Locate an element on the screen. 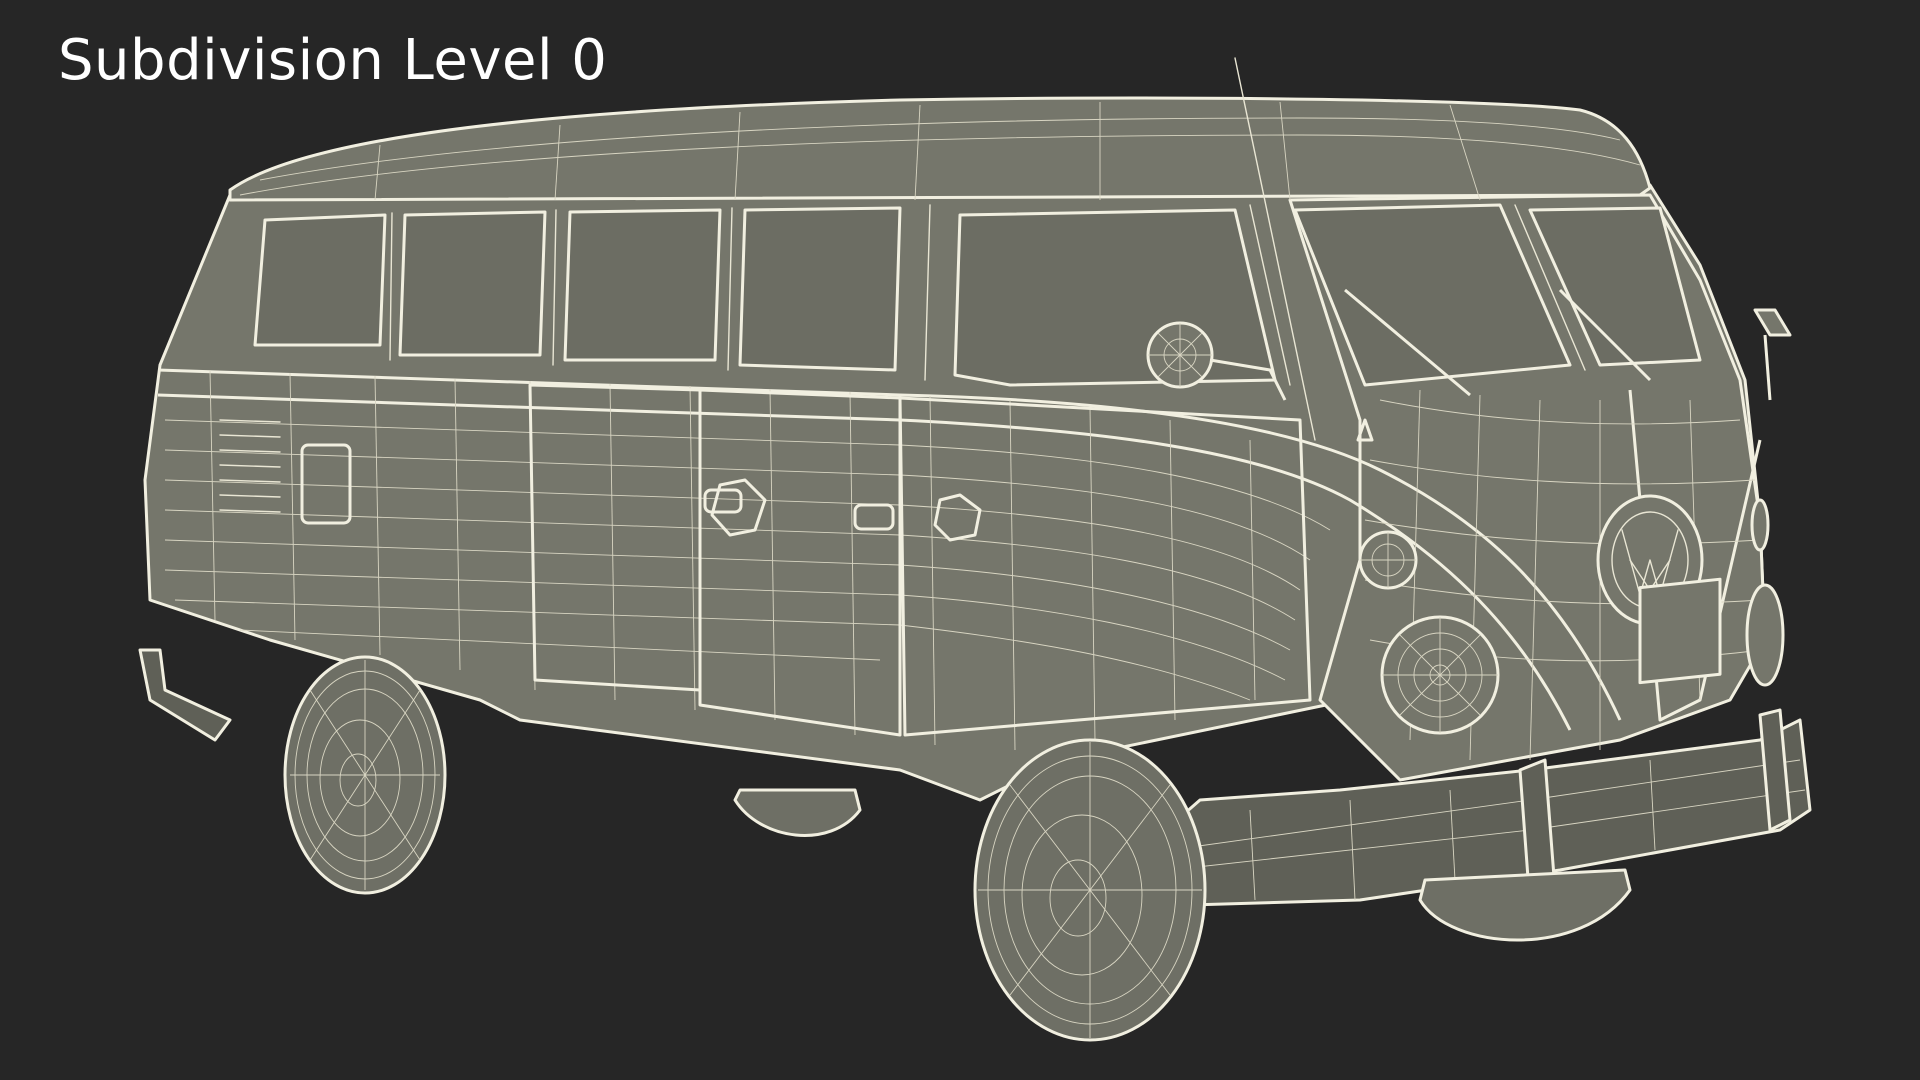 The width and height of the screenshot is (1920, 1080). bus-roof is located at coordinates (940, 149).